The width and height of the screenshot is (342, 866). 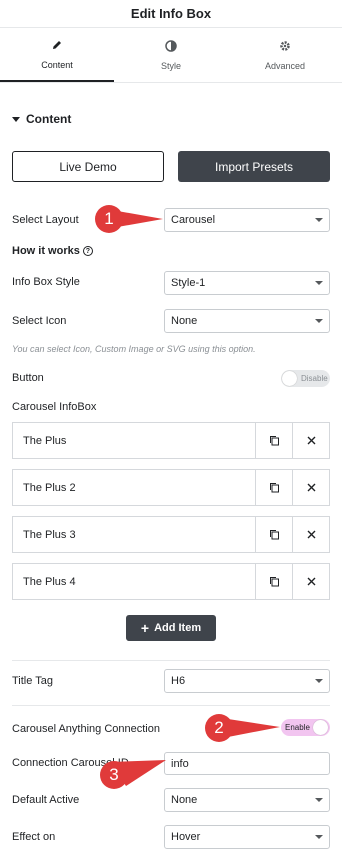 What do you see at coordinates (171, 581) in the screenshot?
I see `repeater-item: The Plus 4` at bounding box center [171, 581].